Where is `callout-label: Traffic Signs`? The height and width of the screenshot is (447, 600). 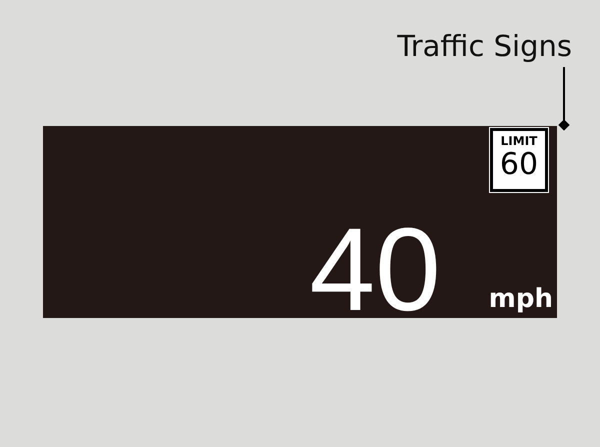 callout-label: Traffic Signs is located at coordinates (484, 46).